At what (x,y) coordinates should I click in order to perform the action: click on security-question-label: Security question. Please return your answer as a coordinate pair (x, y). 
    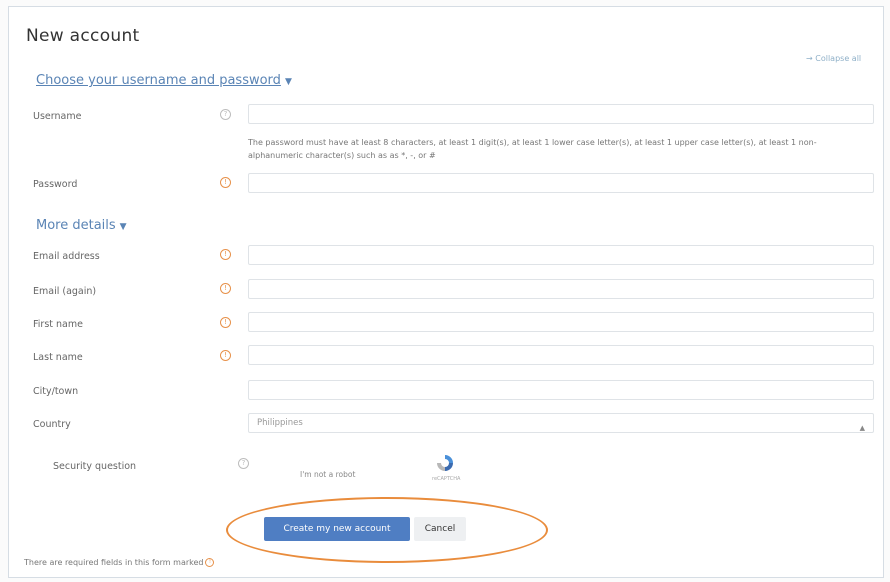
    Looking at the image, I should click on (95, 466).